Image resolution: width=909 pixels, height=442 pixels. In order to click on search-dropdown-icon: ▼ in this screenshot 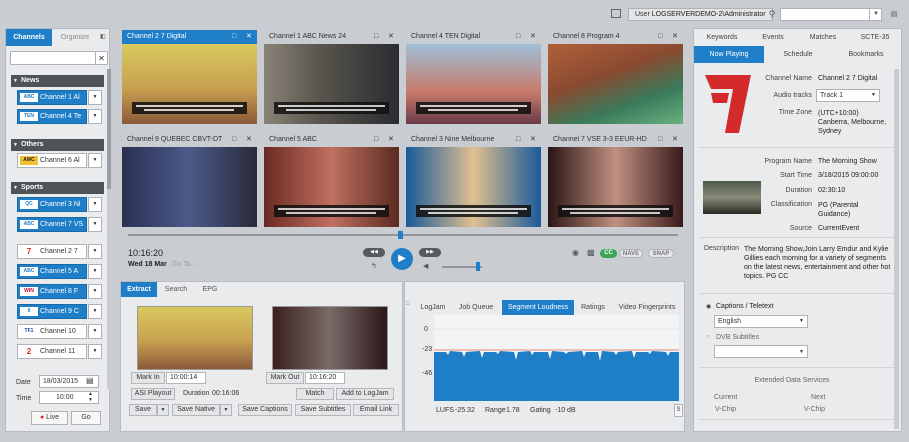, I will do `click(875, 14)`.